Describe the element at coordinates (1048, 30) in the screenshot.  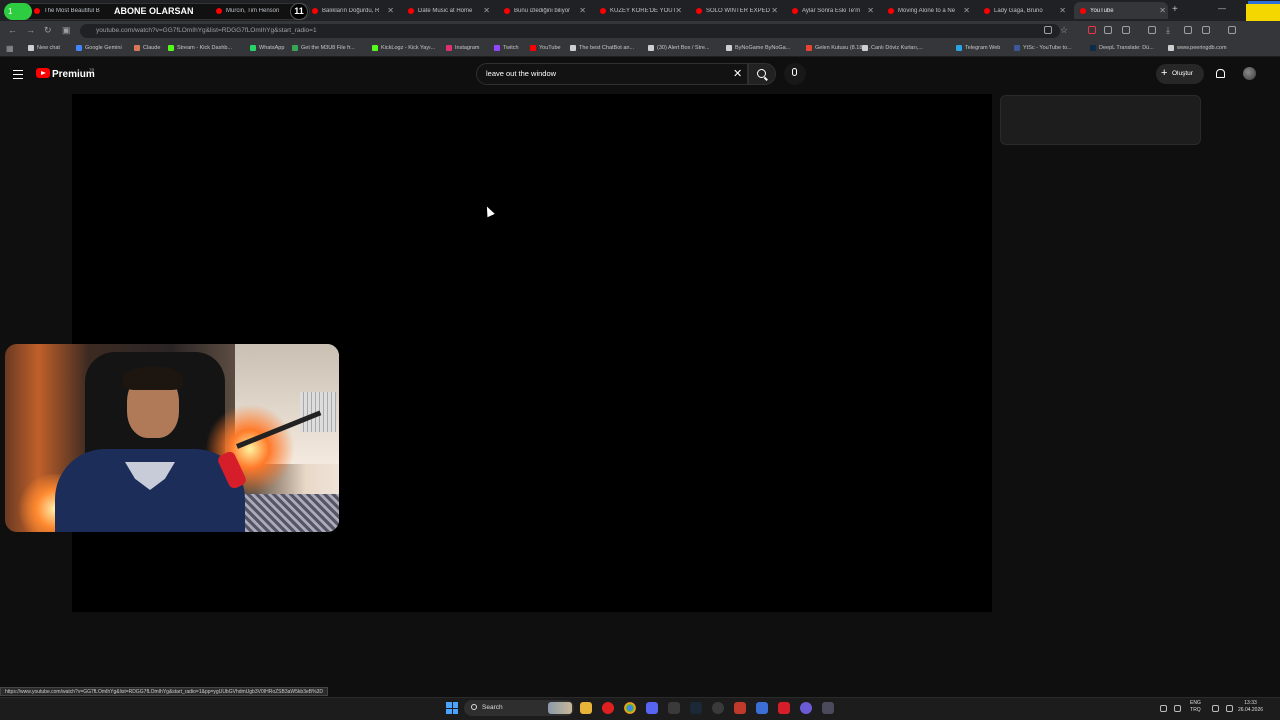
I see `install-app-icon` at that location.